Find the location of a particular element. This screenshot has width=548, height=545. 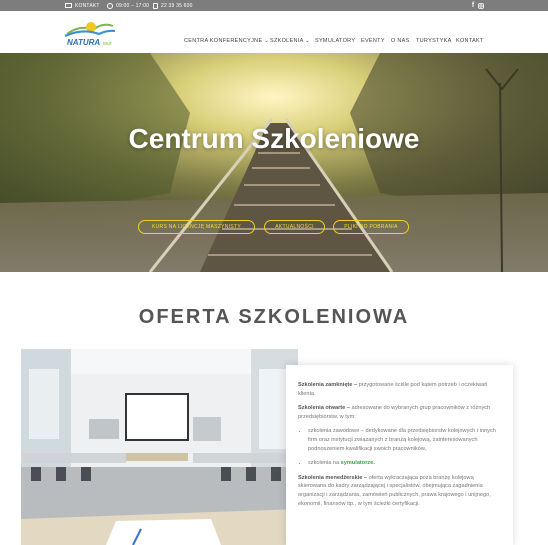

contact-link: KONTAKT is located at coordinates (82, 5).